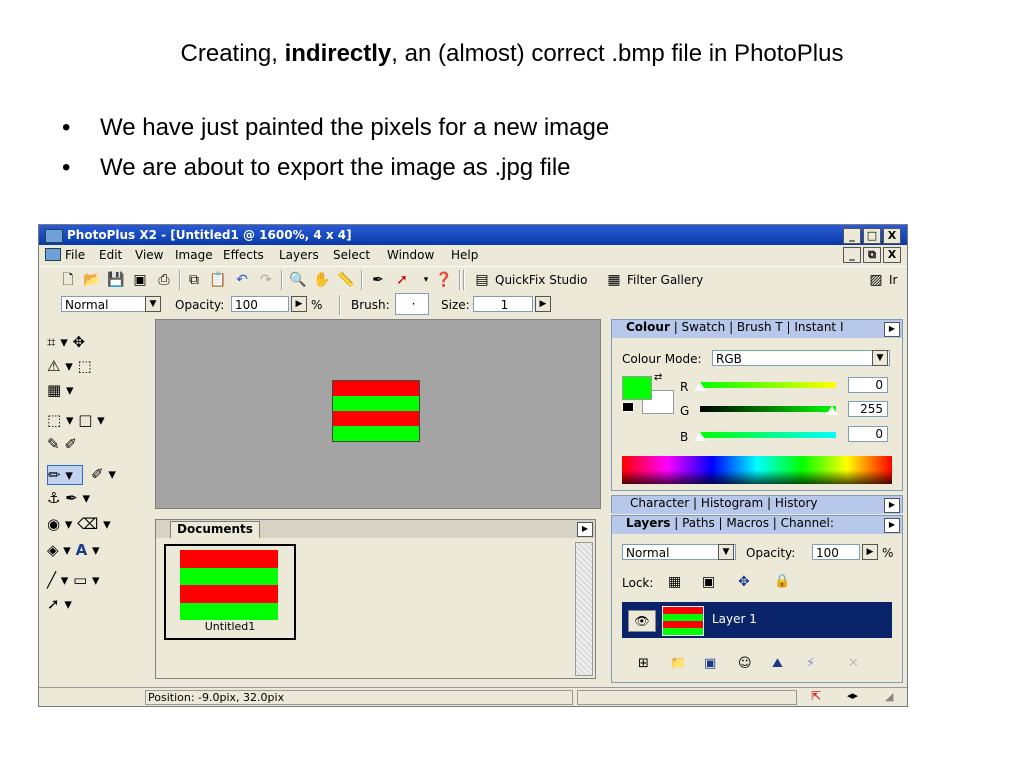 The image size is (1024, 768). I want to click on hand-icon: ✋, so click(322, 280).